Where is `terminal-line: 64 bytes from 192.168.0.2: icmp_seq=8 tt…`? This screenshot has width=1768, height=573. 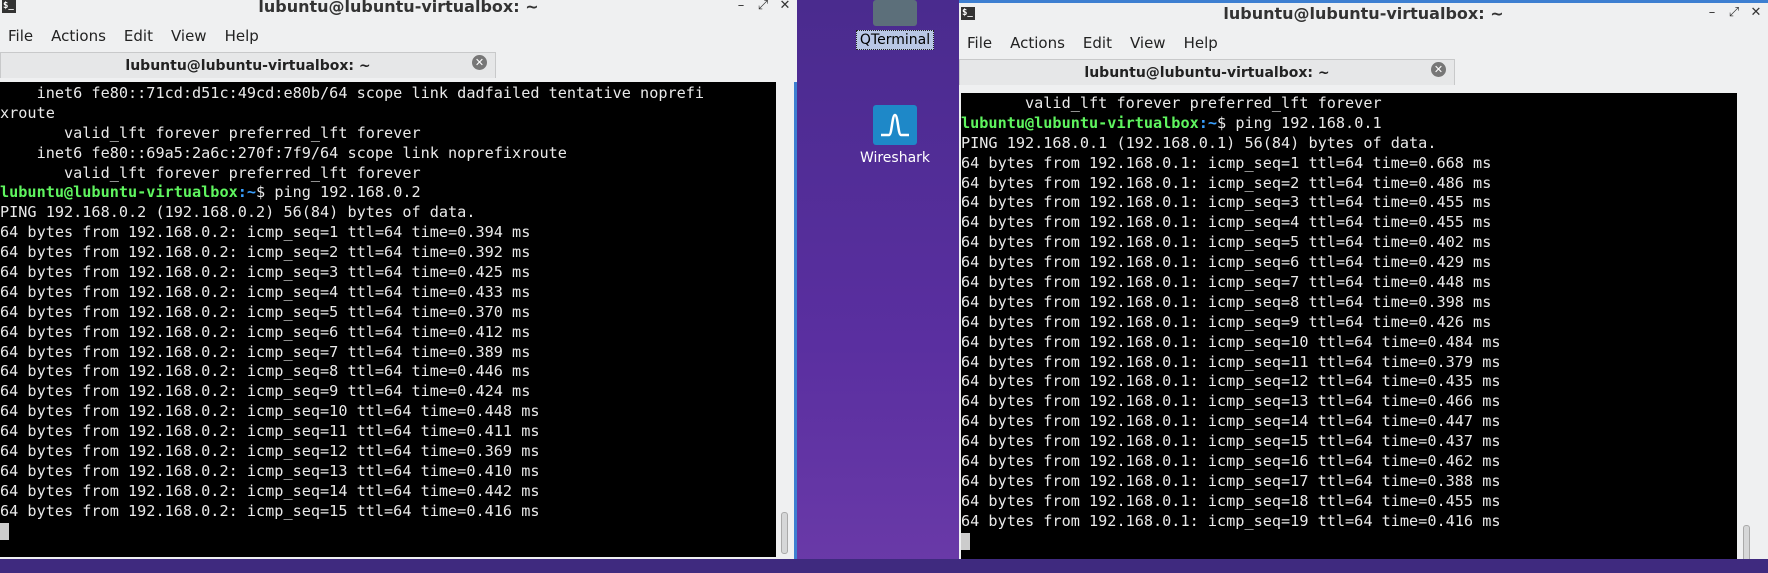
terminal-line: 64 bytes from 192.168.0.2: icmp_seq=8 tt… is located at coordinates (265, 371).